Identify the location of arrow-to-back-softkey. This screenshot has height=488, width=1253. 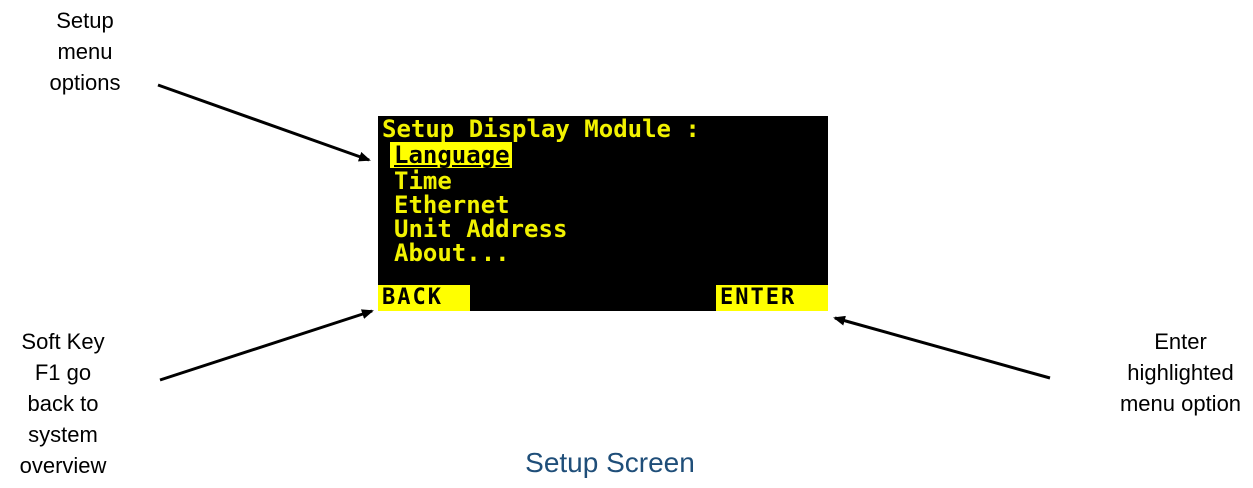
(266, 345).